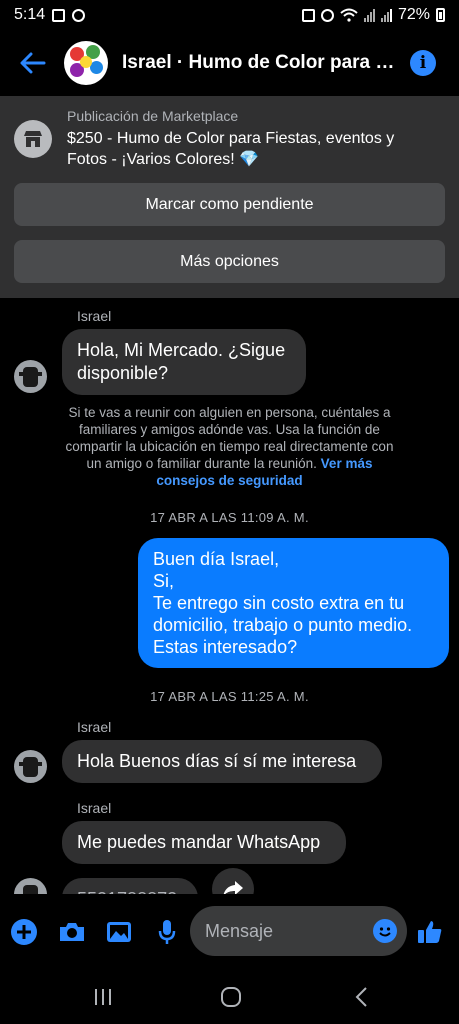 The image size is (459, 1024). I want to click on plus-icon, so click(24, 932).